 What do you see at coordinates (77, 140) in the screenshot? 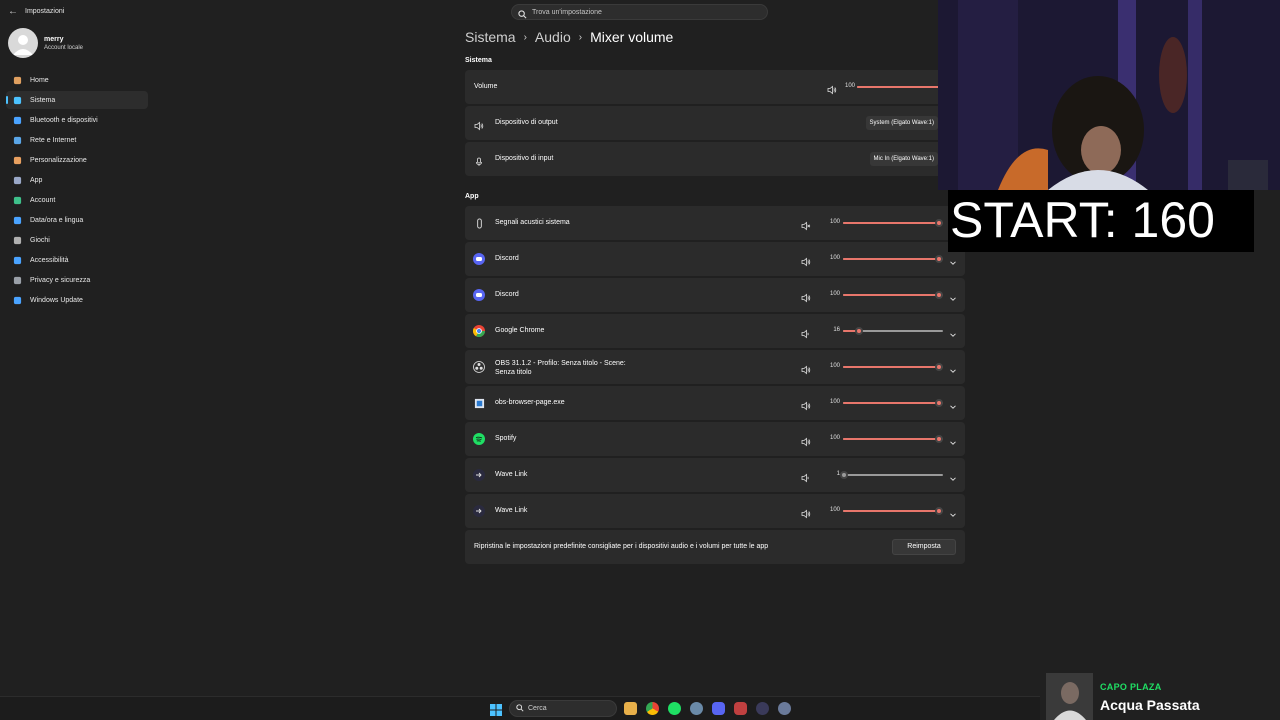
I see `sidebar-item-wifi: Rete e Internet` at bounding box center [77, 140].